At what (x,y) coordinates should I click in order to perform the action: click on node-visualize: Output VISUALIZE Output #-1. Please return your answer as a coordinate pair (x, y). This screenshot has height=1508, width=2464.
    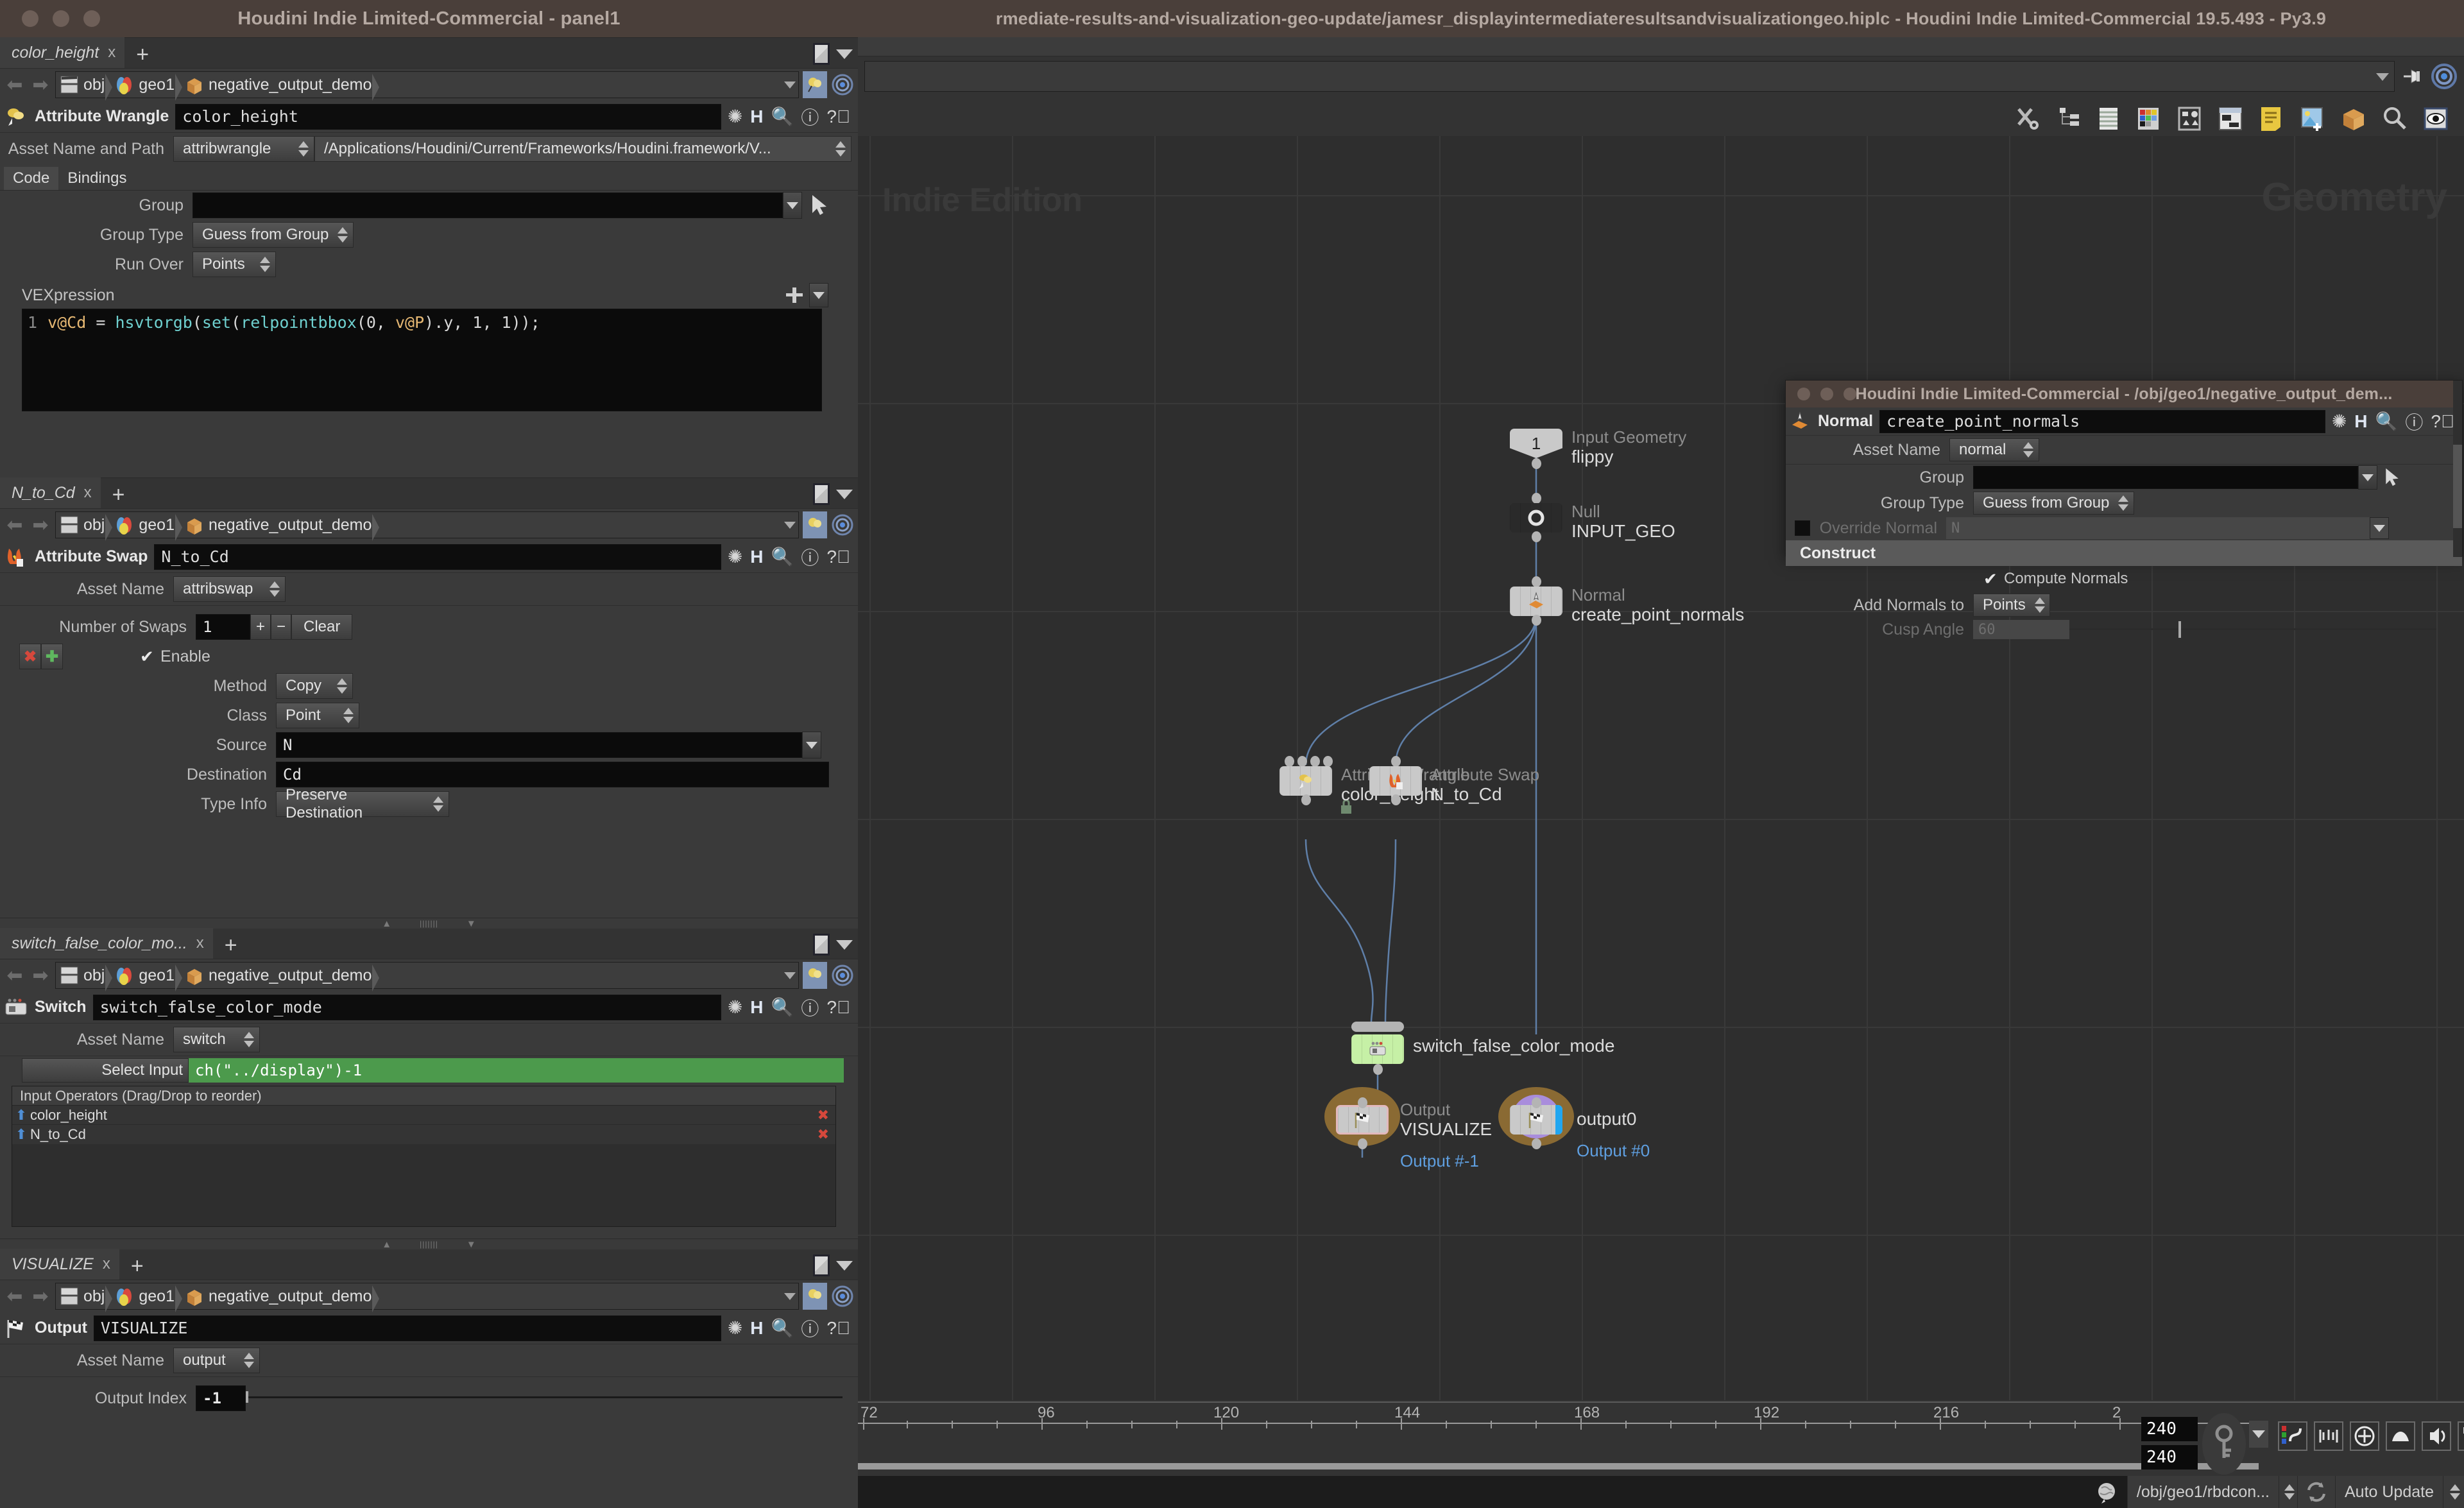
    Looking at the image, I should click on (1408, 1128).